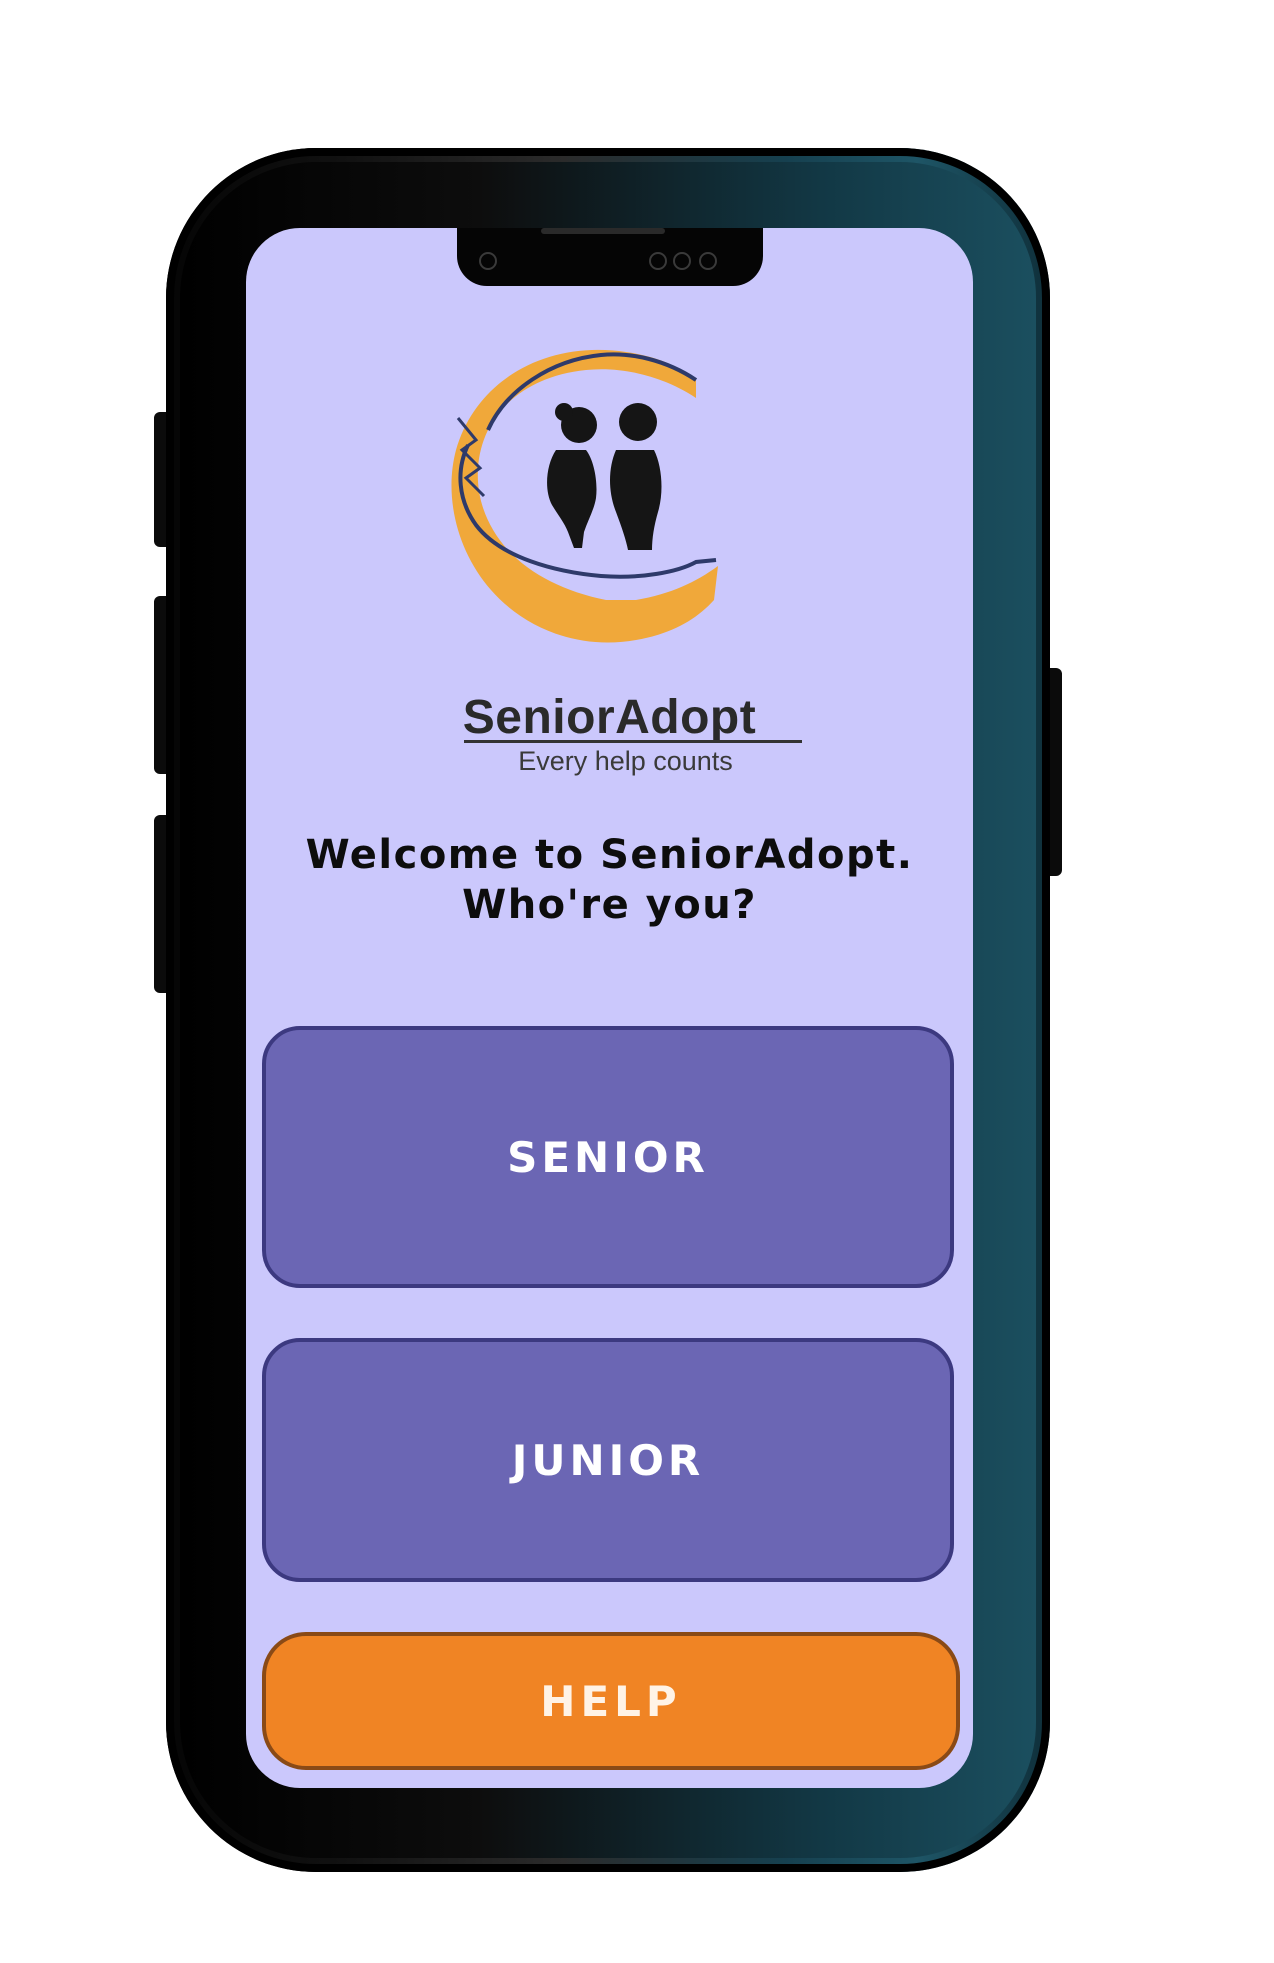 This screenshot has width=1274, height=1963. What do you see at coordinates (633, 741) in the screenshot?
I see `brand-underline` at bounding box center [633, 741].